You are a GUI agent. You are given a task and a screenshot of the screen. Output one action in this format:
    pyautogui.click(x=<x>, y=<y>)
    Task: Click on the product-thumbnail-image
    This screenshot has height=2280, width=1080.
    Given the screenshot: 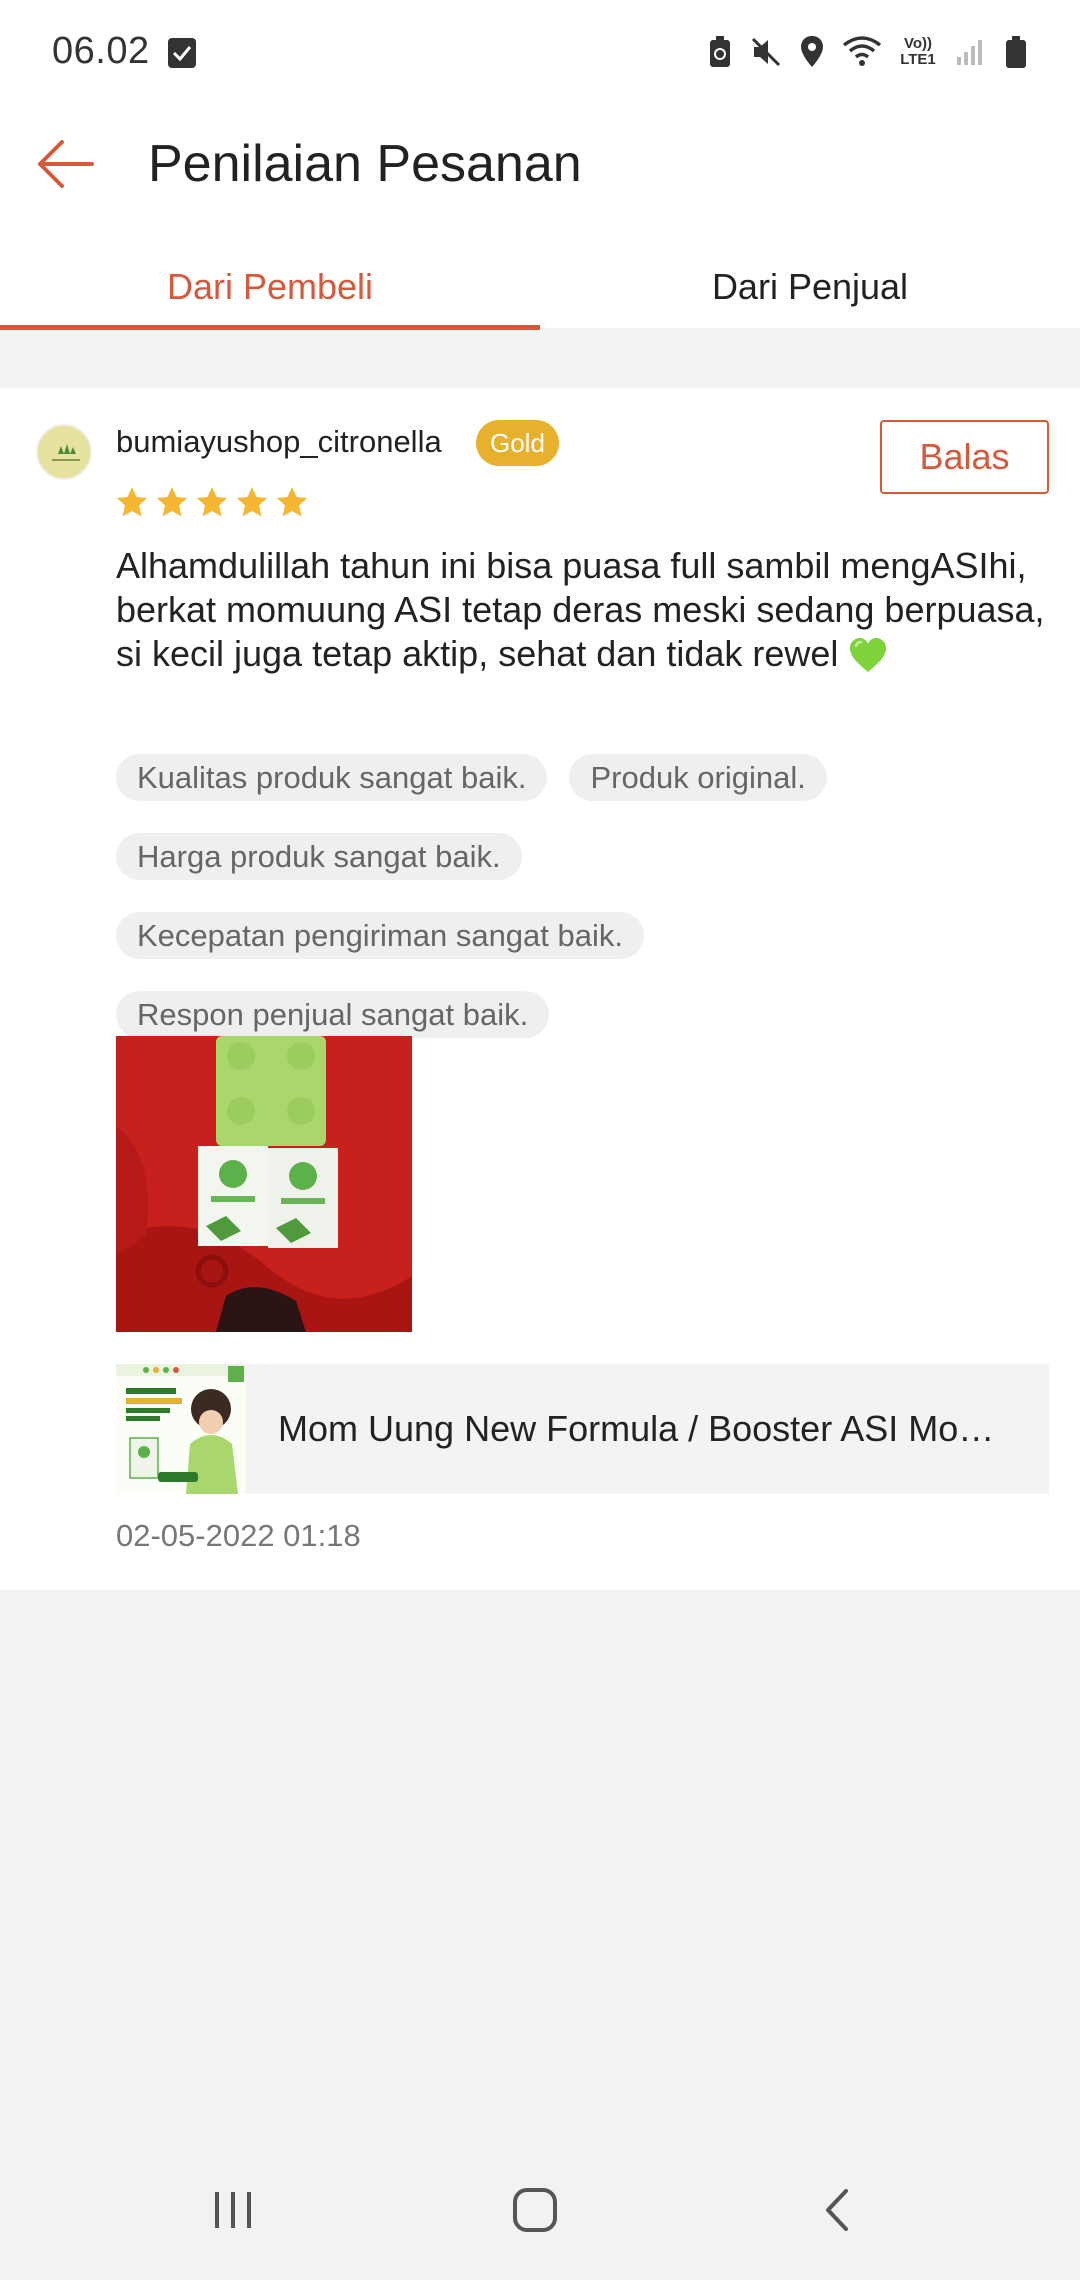 What is the action you would take?
    pyautogui.click(x=181, y=1429)
    